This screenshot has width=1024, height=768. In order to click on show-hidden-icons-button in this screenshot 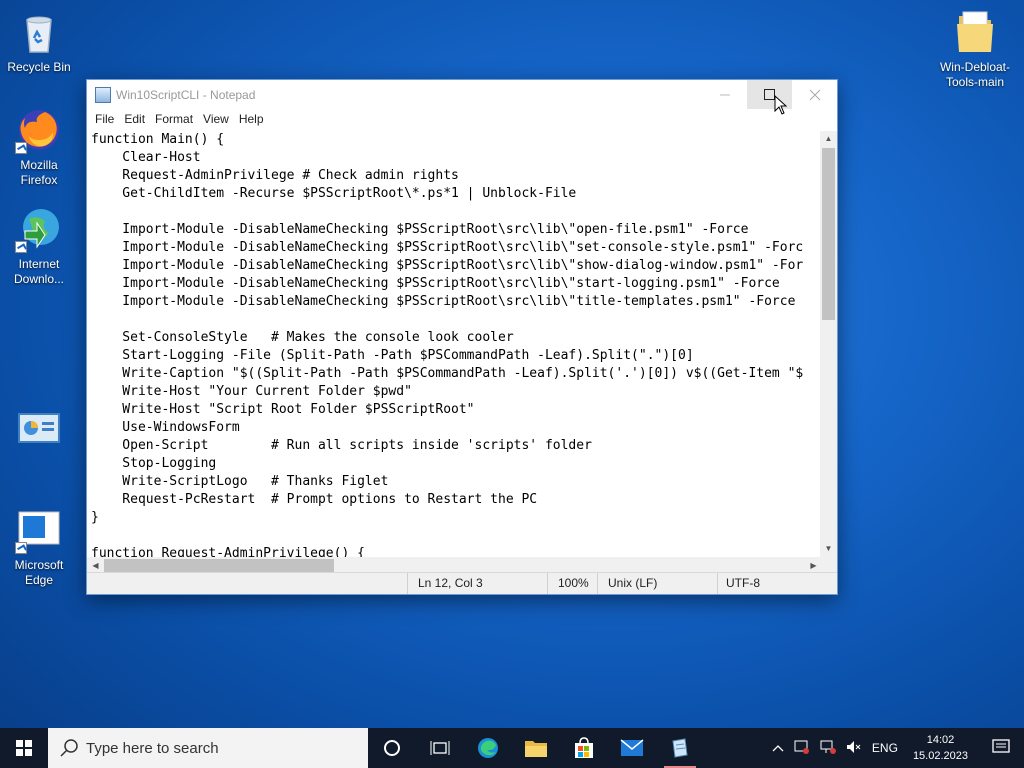, I will do `click(778, 748)`.